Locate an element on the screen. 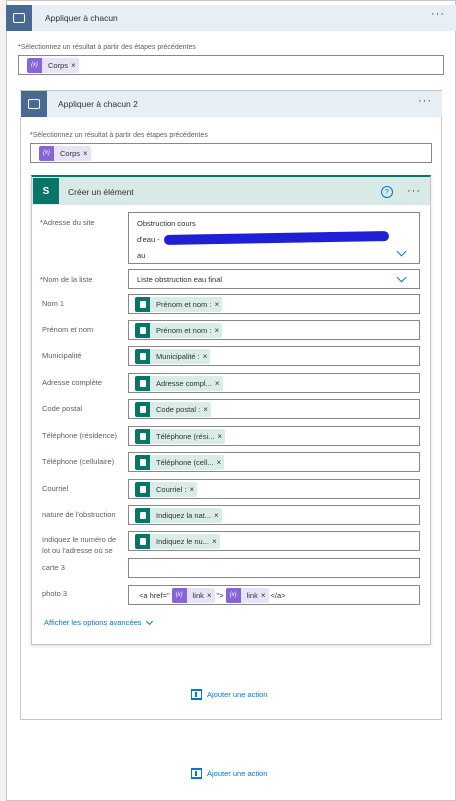 Image resolution: width=456 pixels, height=801 pixels. field-input: Téléphone (rési... × is located at coordinates (274, 436).